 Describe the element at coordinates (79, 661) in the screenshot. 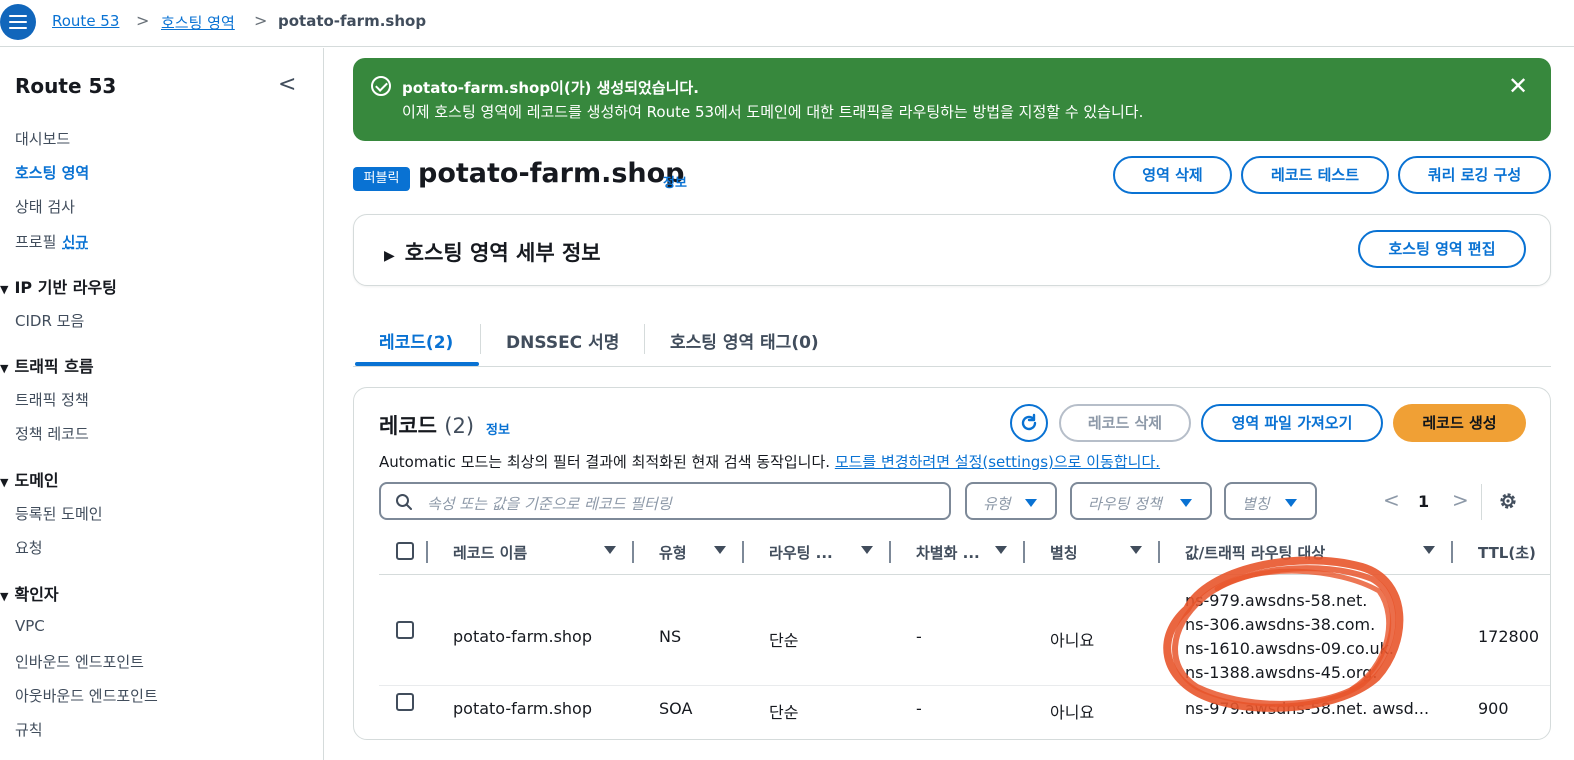

I see `sidebar-item-inbound-endpoints: 인바운드 엔드포인트` at that location.